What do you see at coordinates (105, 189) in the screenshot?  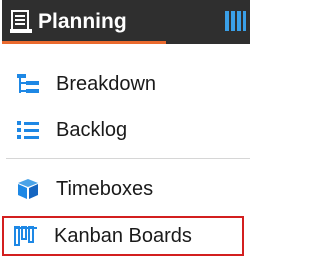 I see `menu-item-label: Timeboxes` at bounding box center [105, 189].